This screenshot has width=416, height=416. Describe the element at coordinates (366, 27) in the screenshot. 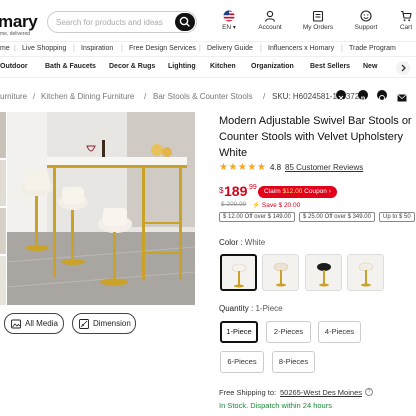

I see `support-label: Support` at that location.